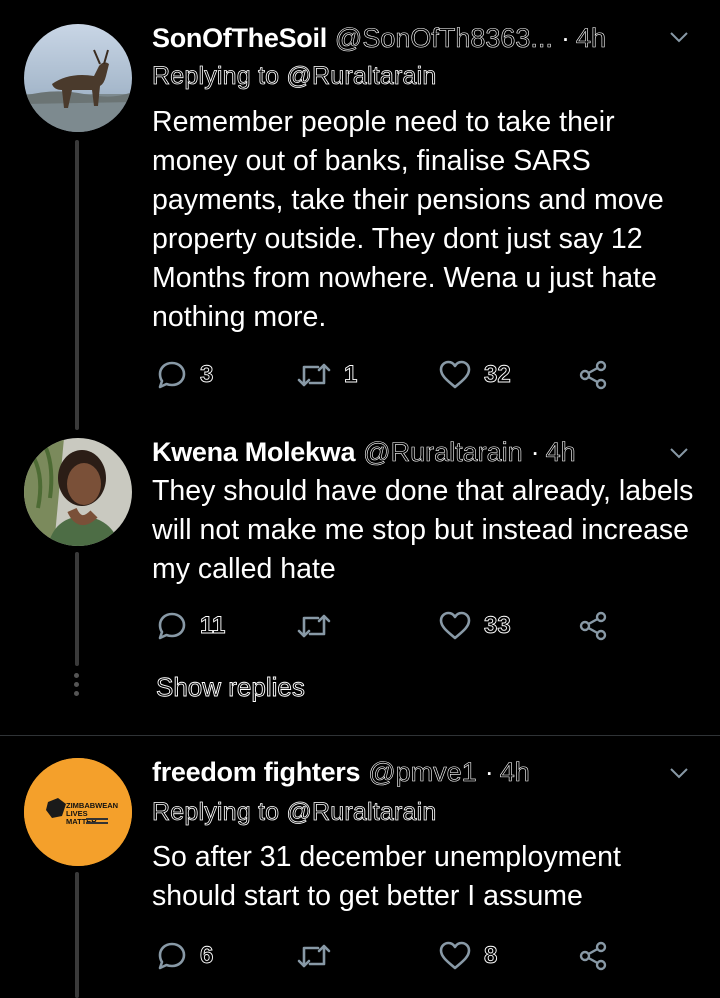 The height and width of the screenshot is (998, 720). Describe the element at coordinates (422, 772) in the screenshot. I see `user-handle: @pmve1` at that location.